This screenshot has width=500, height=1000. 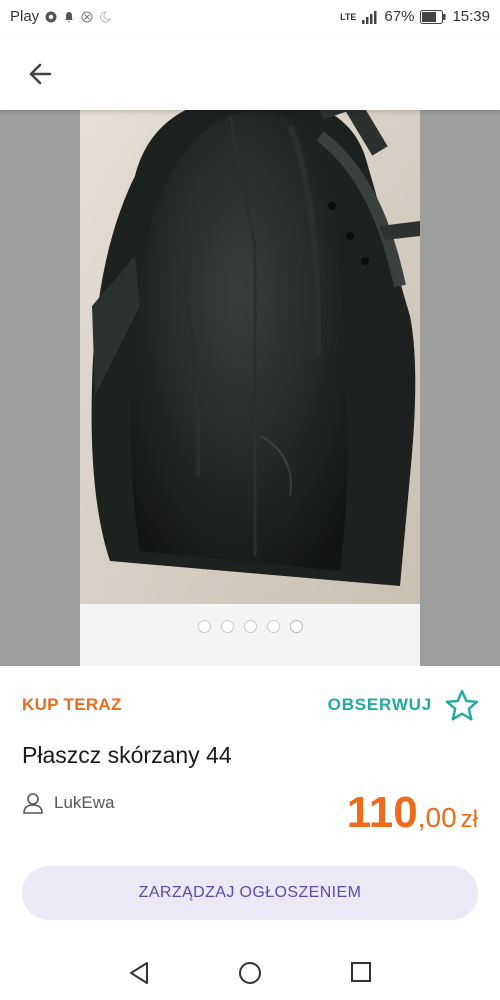 I want to click on pagination-dot-active, so click(x=296, y=626).